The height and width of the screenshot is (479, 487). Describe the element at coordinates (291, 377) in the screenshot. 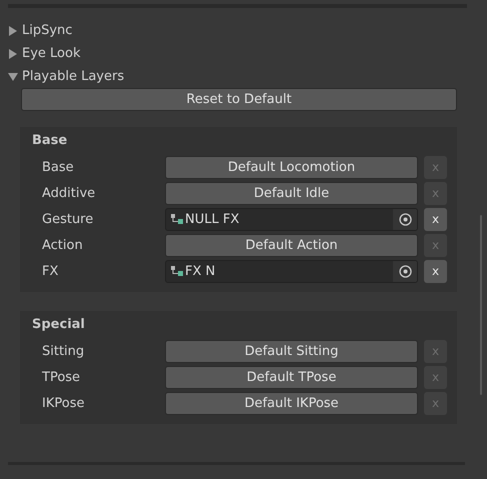

I see `layer-button: Default TPose` at that location.